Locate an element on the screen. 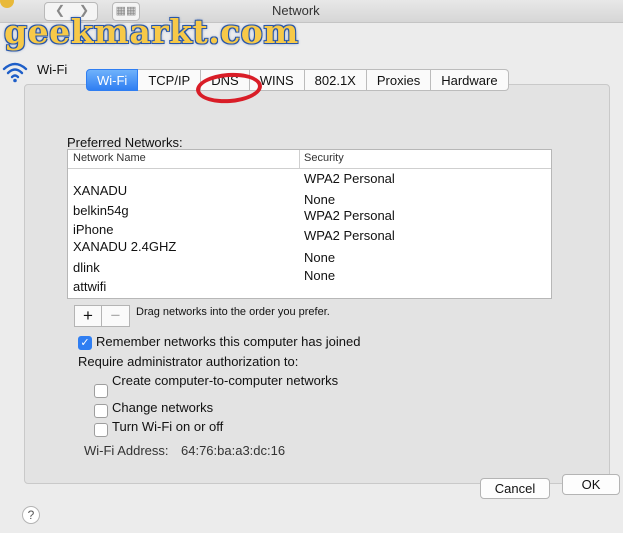 The width and height of the screenshot is (623, 533). add-remove-control: + − is located at coordinates (102, 316).